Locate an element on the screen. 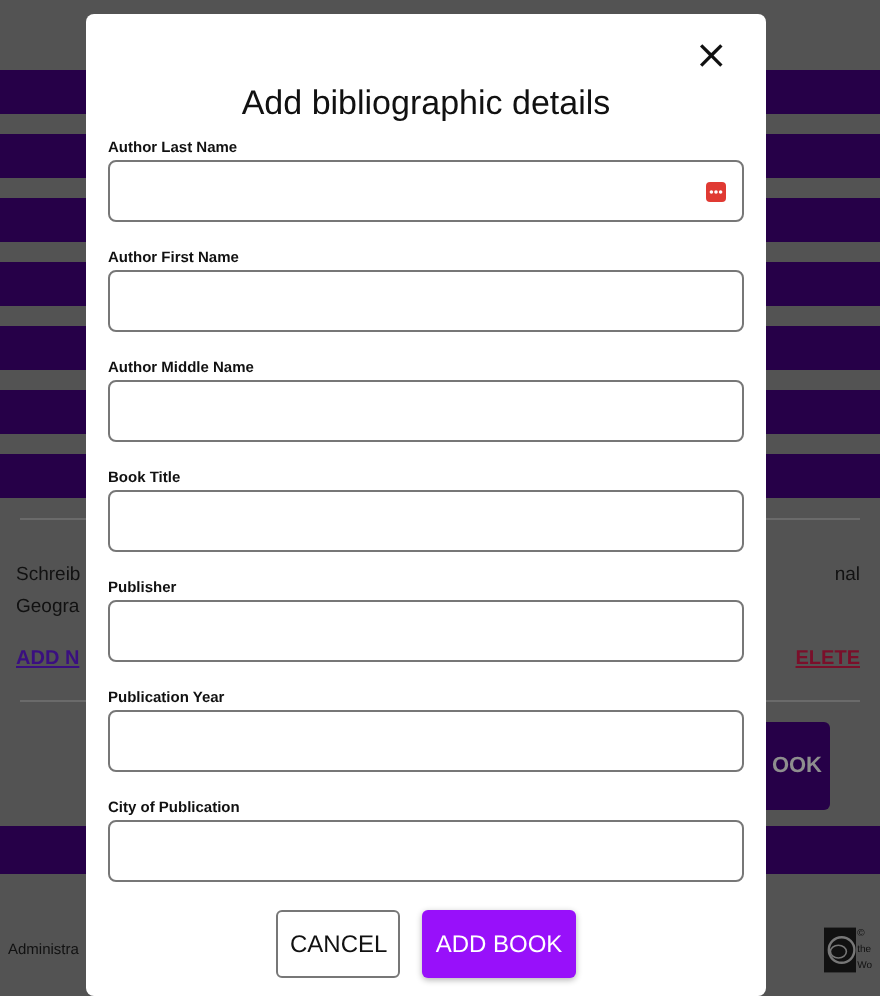  dialog-title: Add bibliographic details is located at coordinates (426, 104).